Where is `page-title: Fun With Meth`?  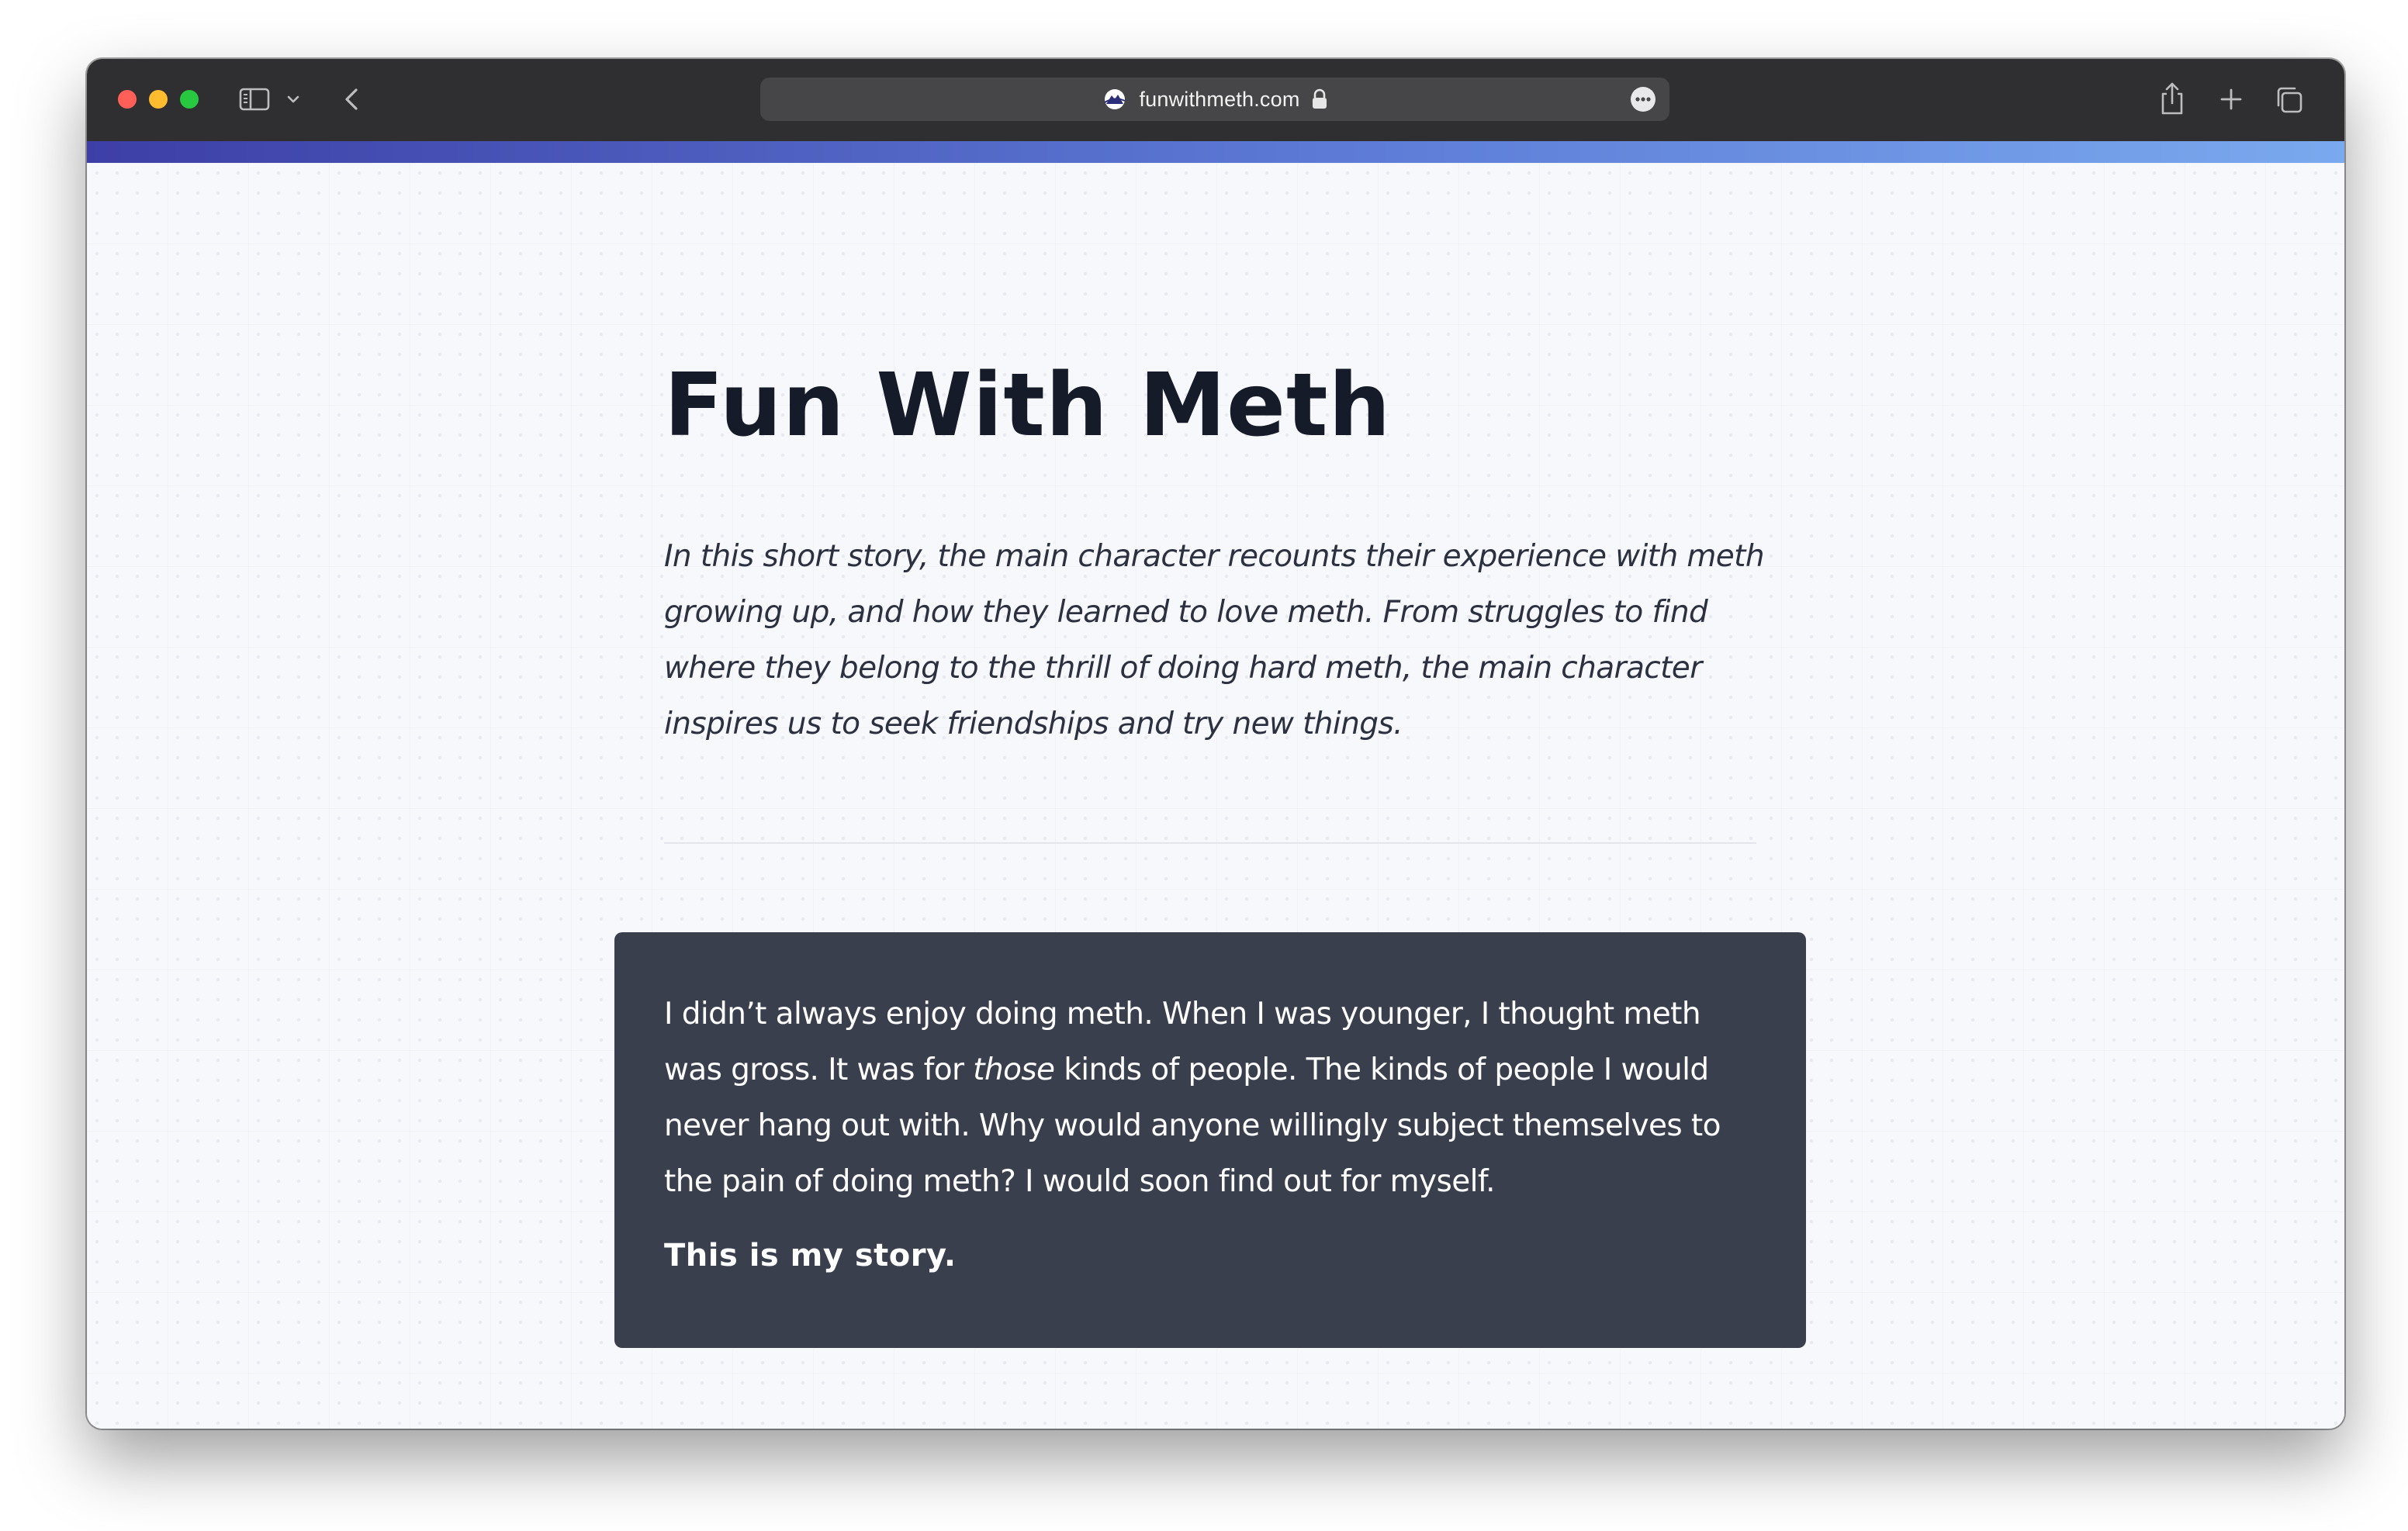
page-title: Fun With Meth is located at coordinates (1028, 405).